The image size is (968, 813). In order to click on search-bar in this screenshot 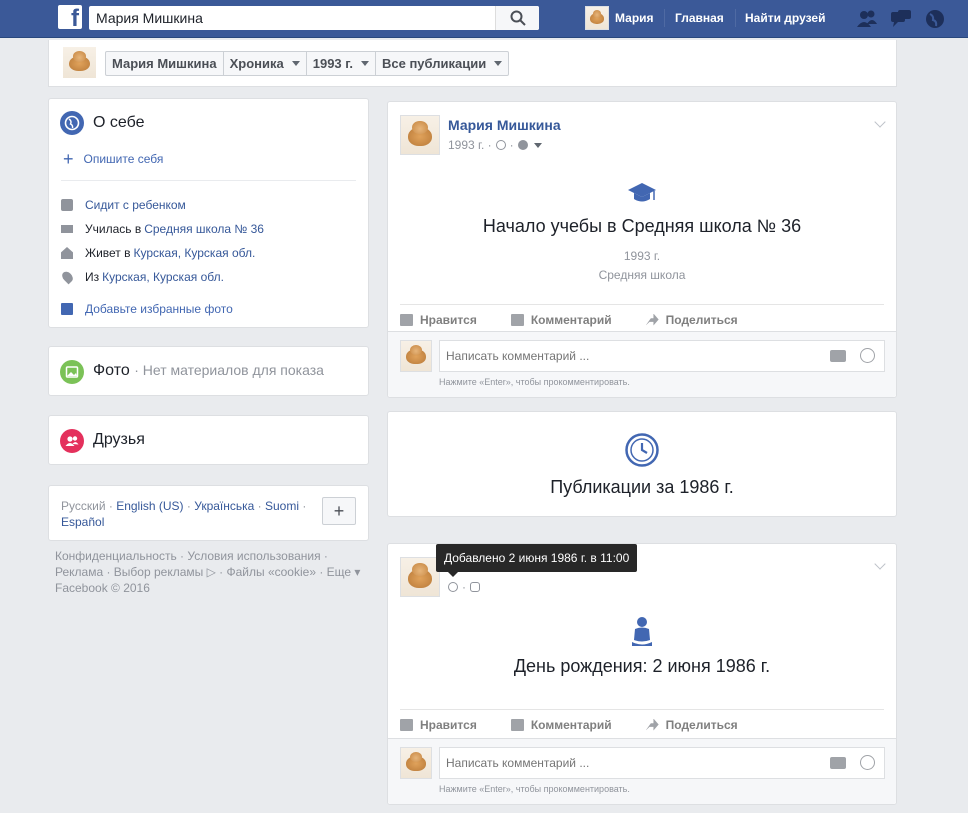, I will do `click(314, 18)`.